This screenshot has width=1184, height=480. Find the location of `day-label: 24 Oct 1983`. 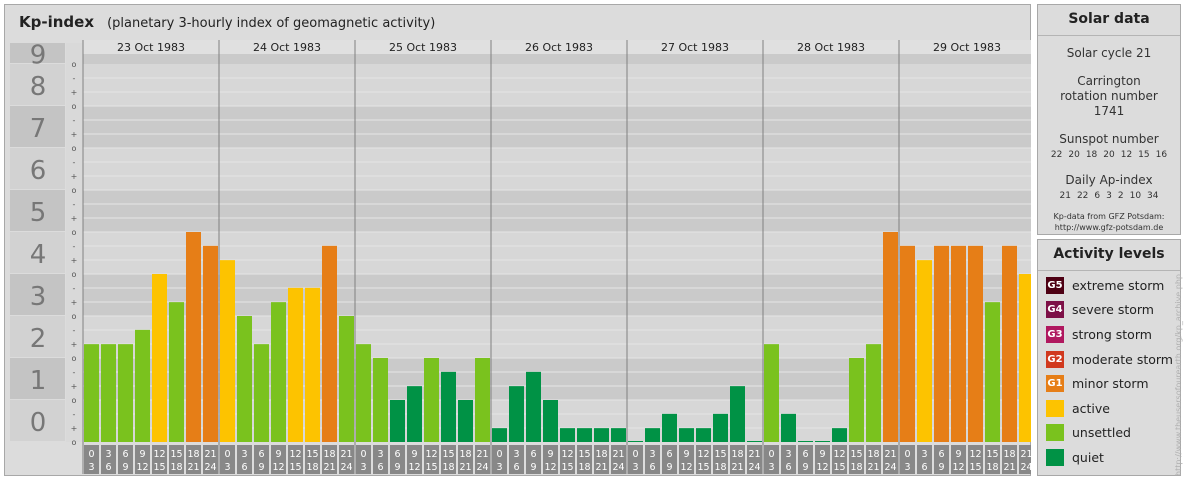

day-label: 24 Oct 1983 is located at coordinates (287, 47).